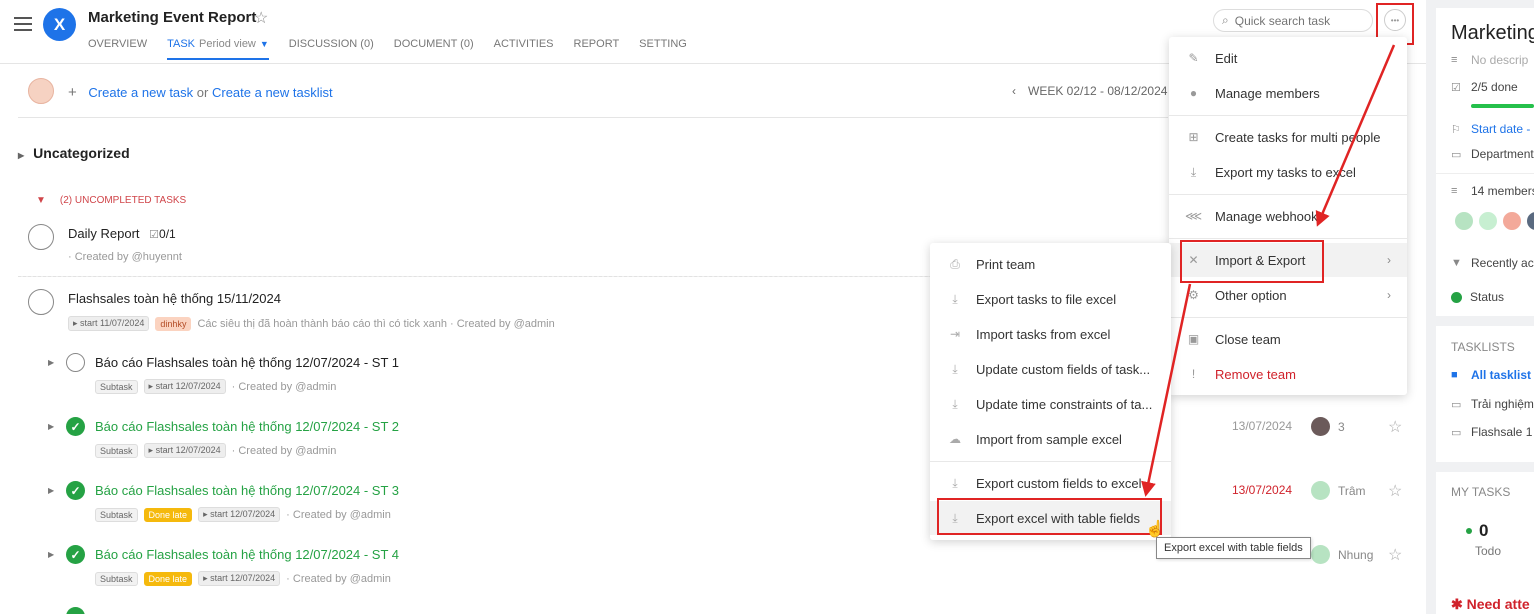 Image resolution: width=1534 pixels, height=614 pixels. Describe the element at coordinates (1288, 295) in the screenshot. I see `menu-item-other-option: ⚙ Other option ›` at that location.